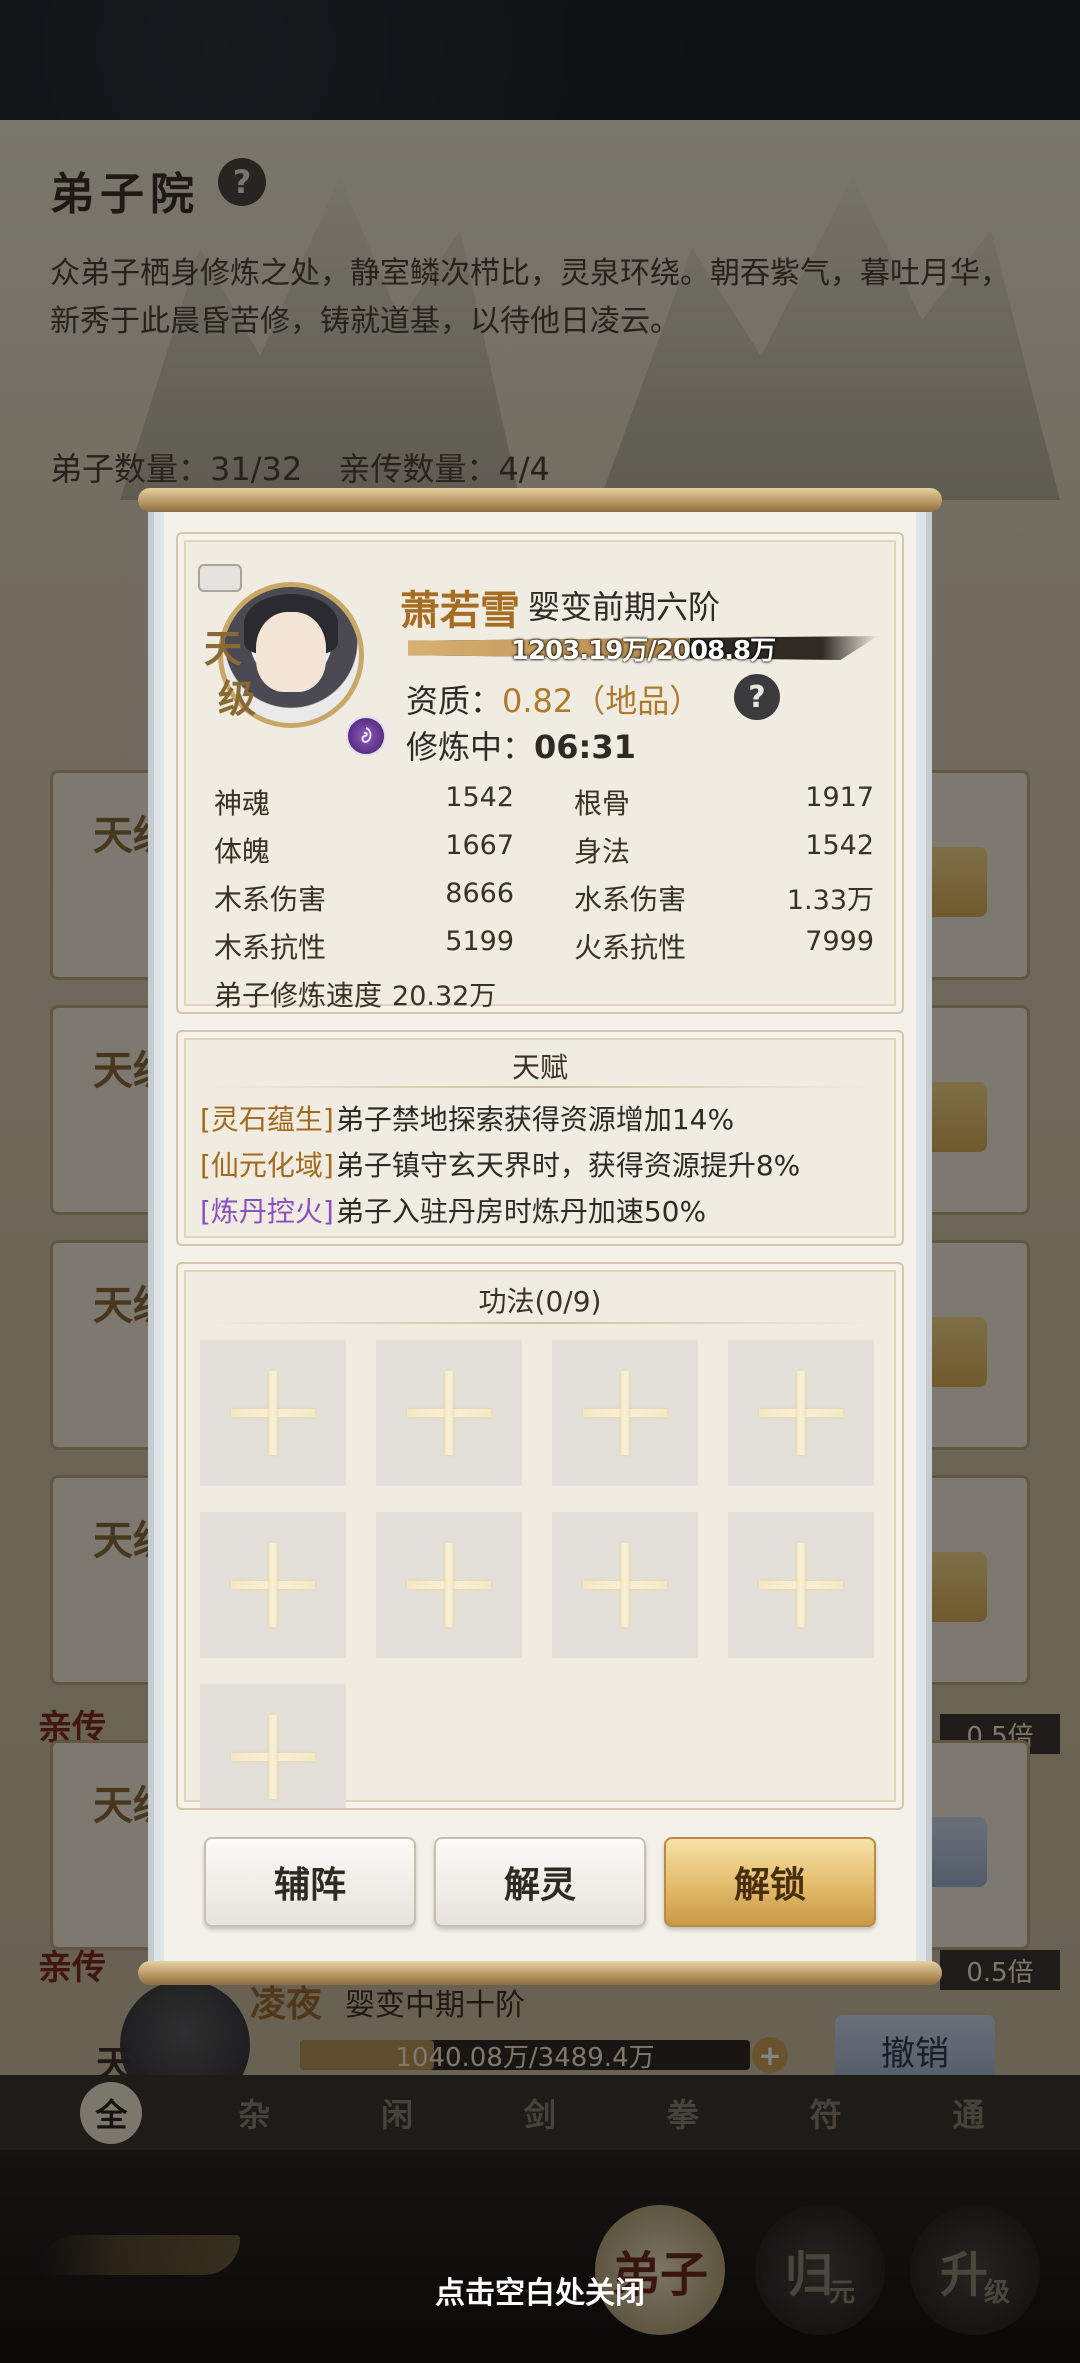 Image resolution: width=1080 pixels, height=2363 pixels. I want to click on stat-item: 体魄 1667, so click(379, 849).